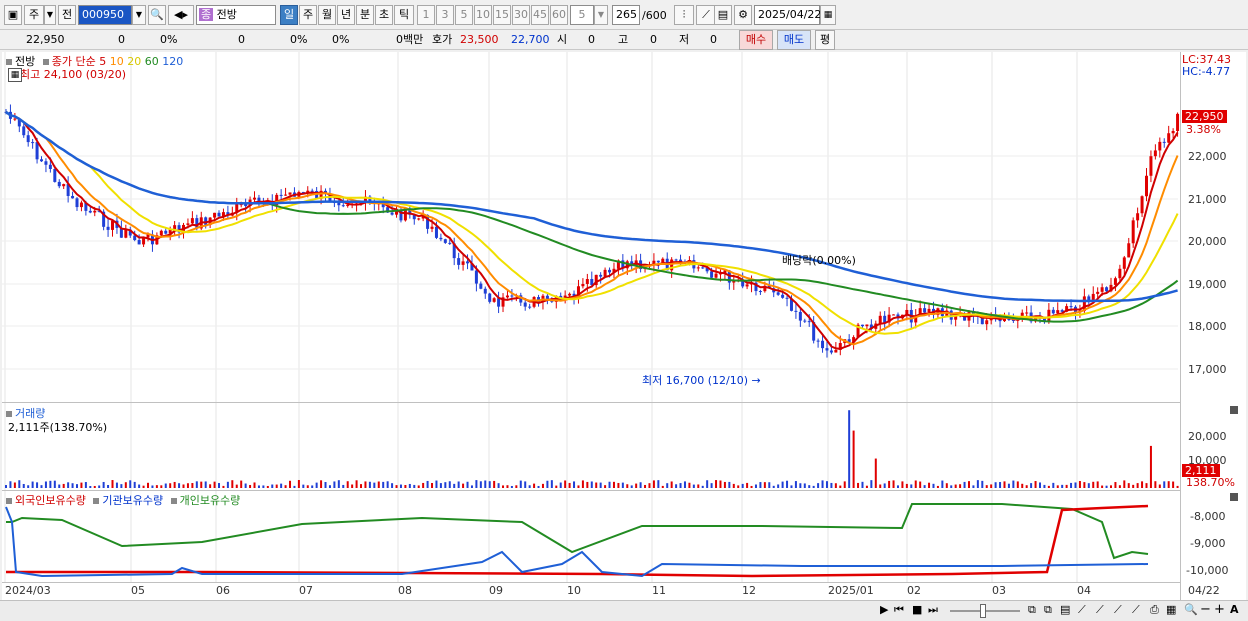 The image size is (1248, 621). I want to click on date-input: 2025/04/22, so click(787, 15).